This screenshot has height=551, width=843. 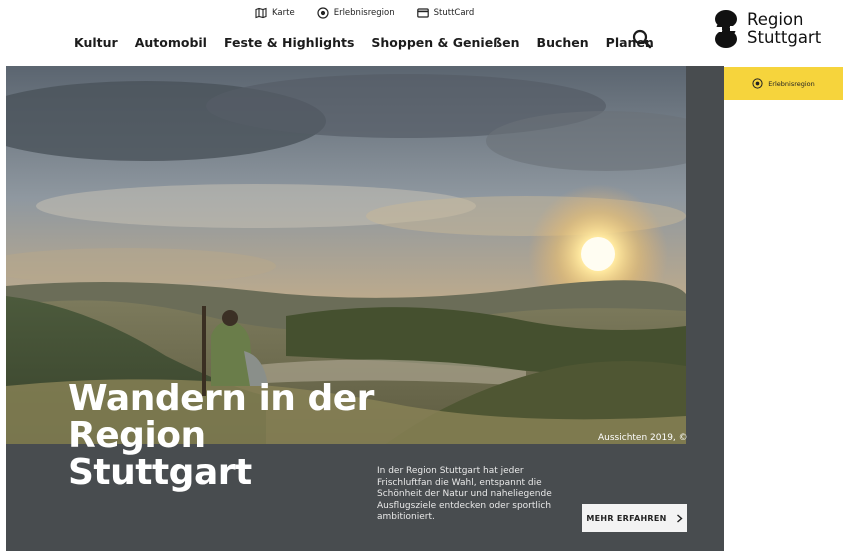 I want to click on logo-mark-icon, so click(x=726, y=29).